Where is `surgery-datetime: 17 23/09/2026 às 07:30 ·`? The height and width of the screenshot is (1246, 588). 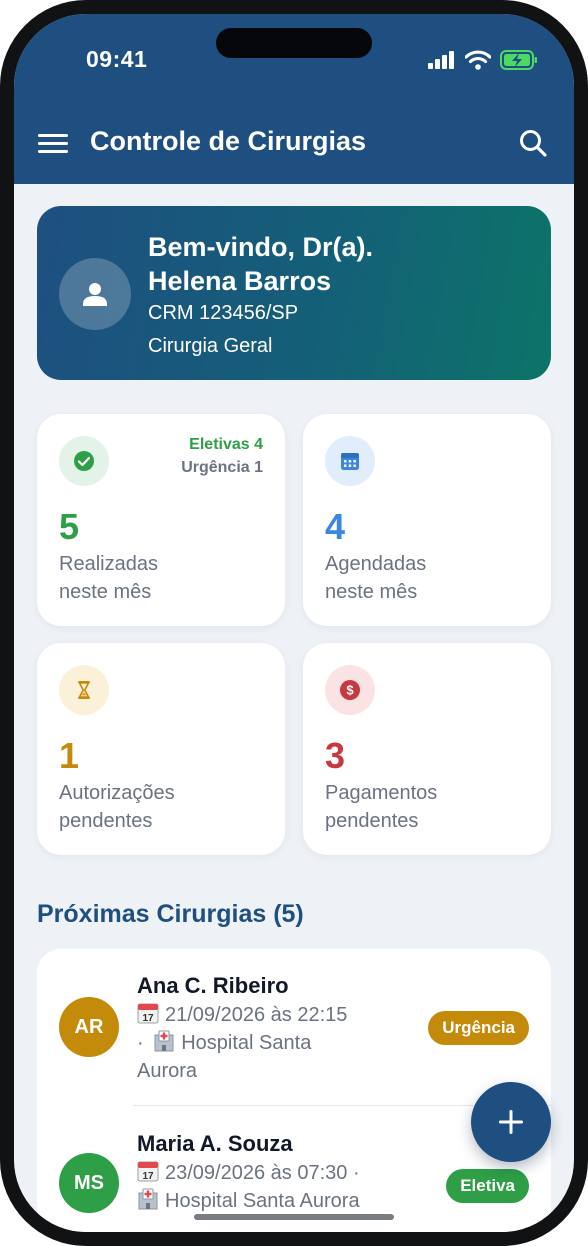
surgery-datetime: 17 23/09/2026 às 07:30 · is located at coordinates (248, 1173).